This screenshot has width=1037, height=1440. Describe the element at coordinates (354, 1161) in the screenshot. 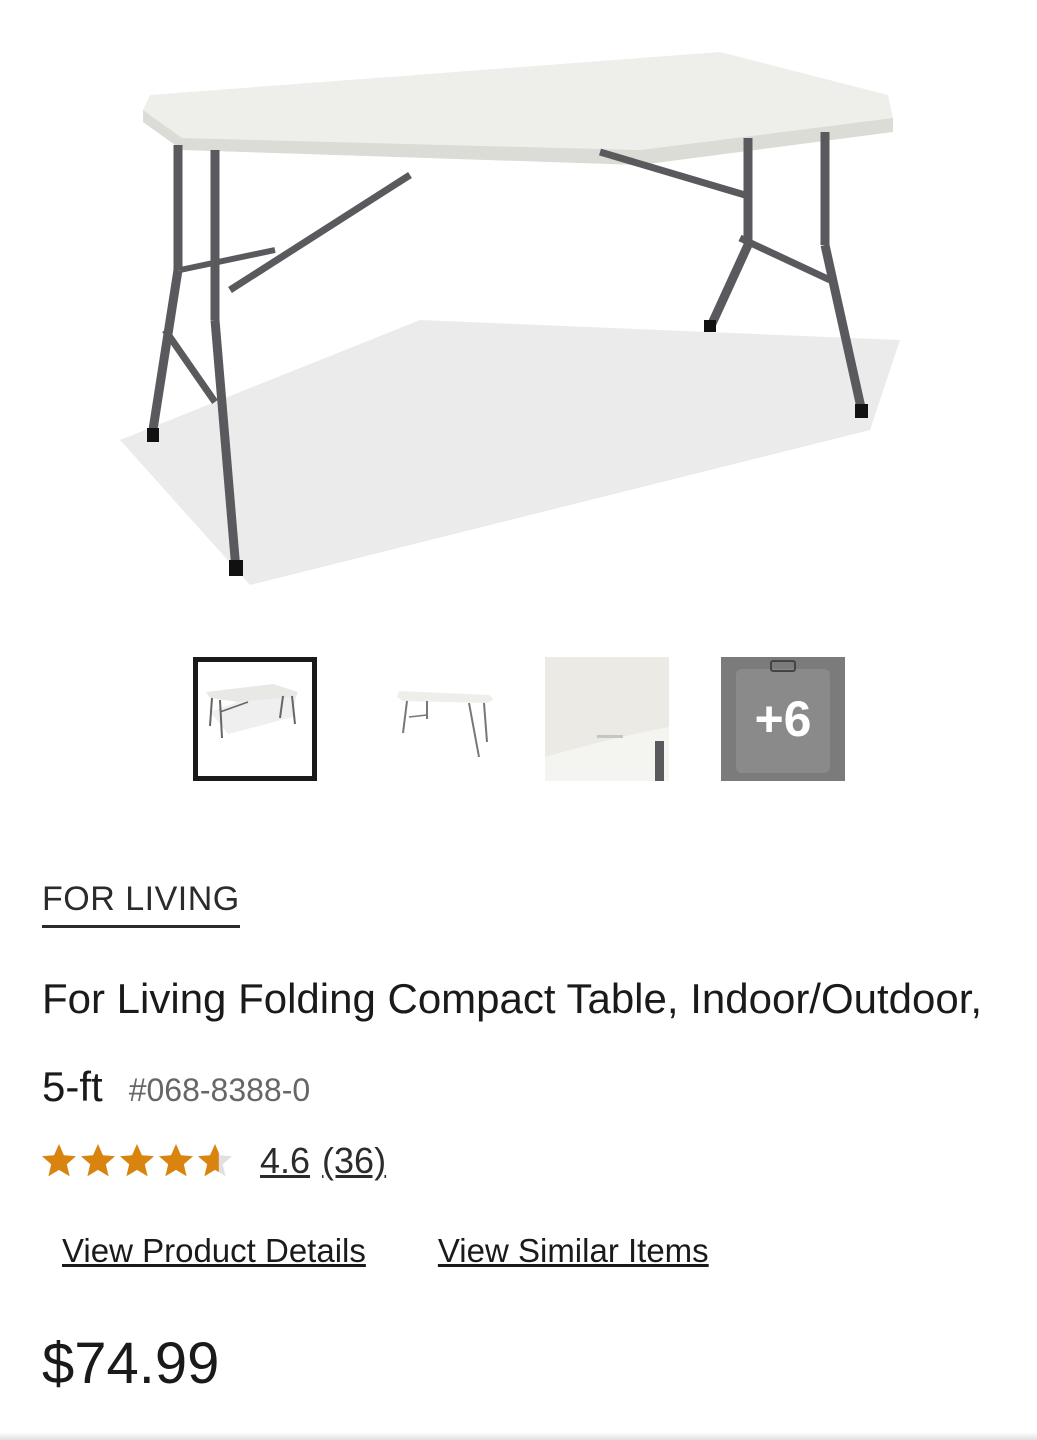

I see `review-count-link: (36)` at that location.